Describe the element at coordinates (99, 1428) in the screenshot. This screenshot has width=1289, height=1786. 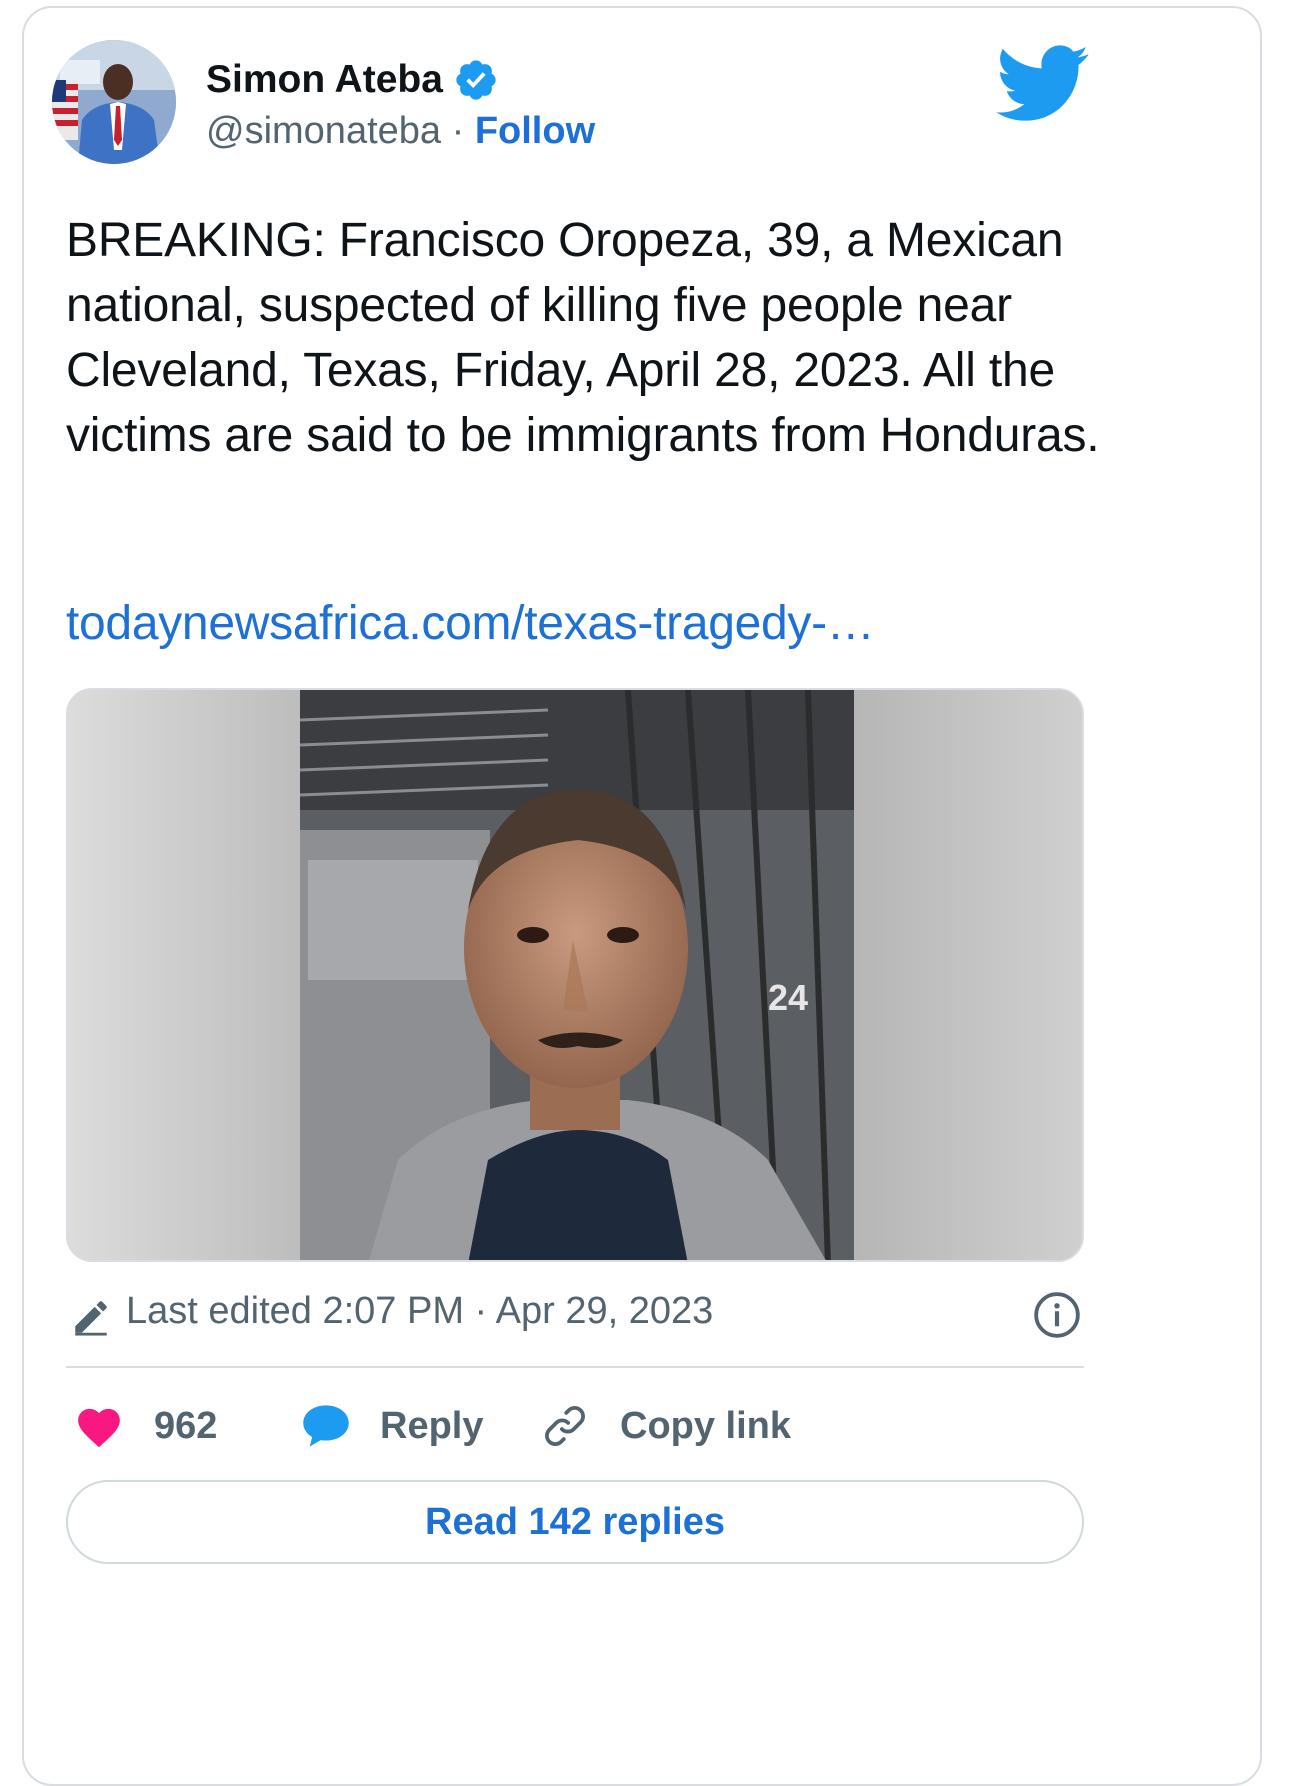
I see `heart-icon` at that location.